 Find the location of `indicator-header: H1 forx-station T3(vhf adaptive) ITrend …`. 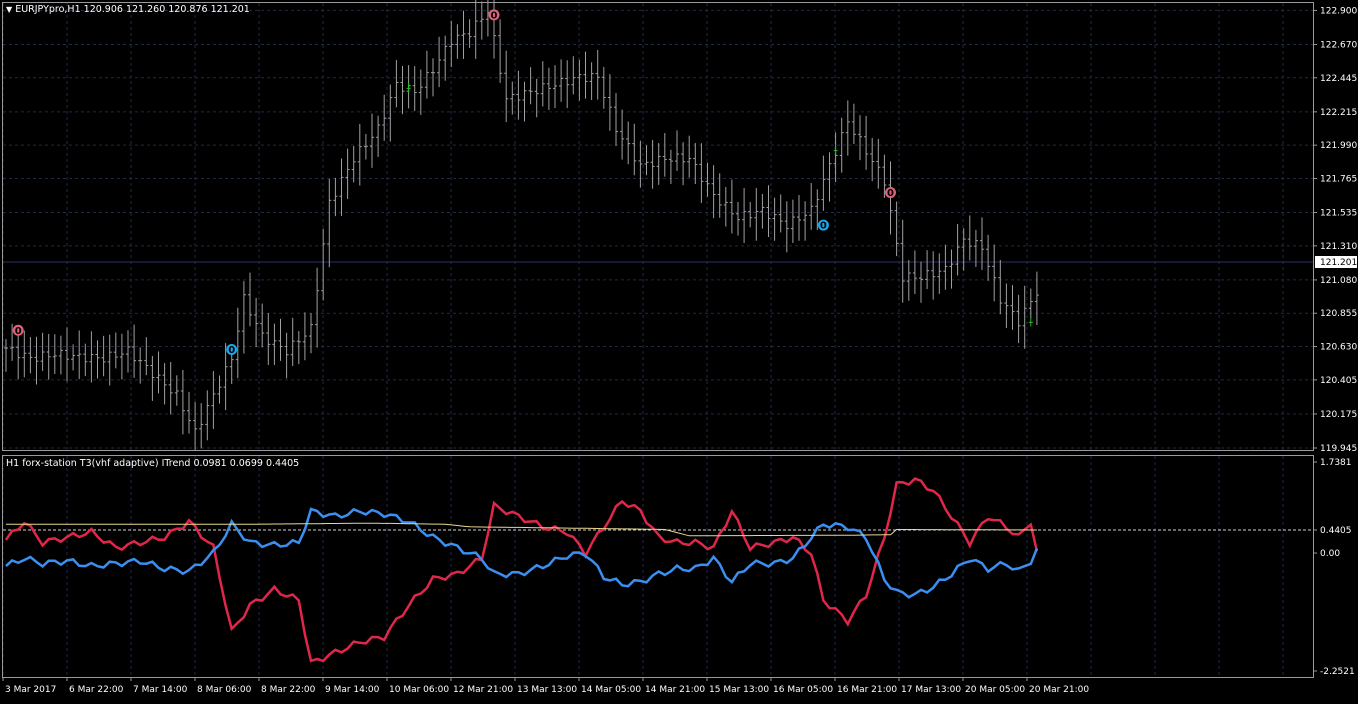

indicator-header: H1 forx-station T3(vhf adaptive) ITrend … is located at coordinates (152, 463).